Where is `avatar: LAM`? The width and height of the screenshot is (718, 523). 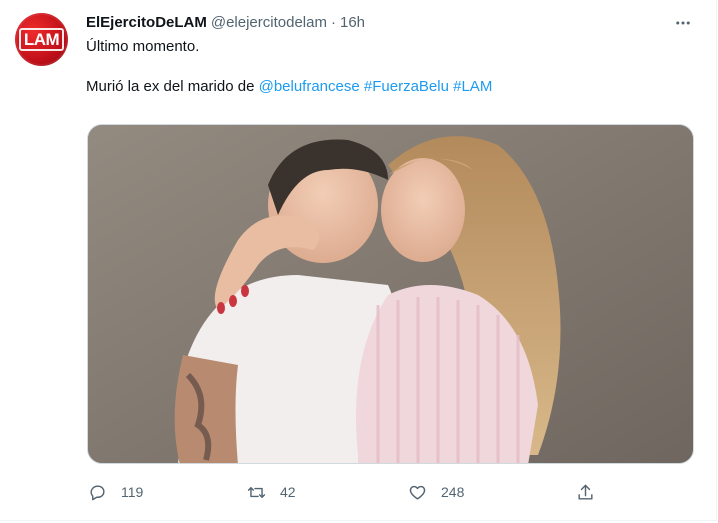
avatar: LAM is located at coordinates (41, 39).